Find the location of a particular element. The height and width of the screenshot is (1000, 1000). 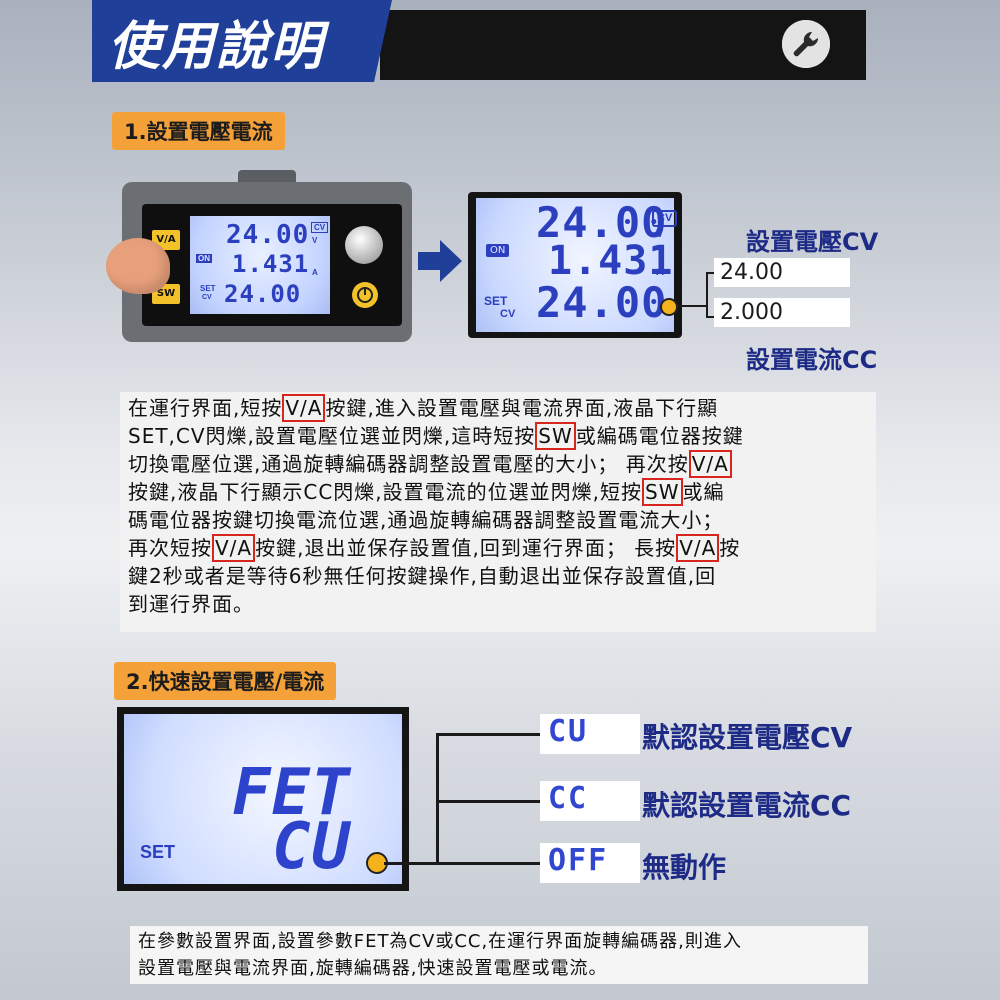

text-span: 按鍵,液晶下行顯示CC閃爍,設置電流的位選並閃爍,短按 is located at coordinates (385, 492).